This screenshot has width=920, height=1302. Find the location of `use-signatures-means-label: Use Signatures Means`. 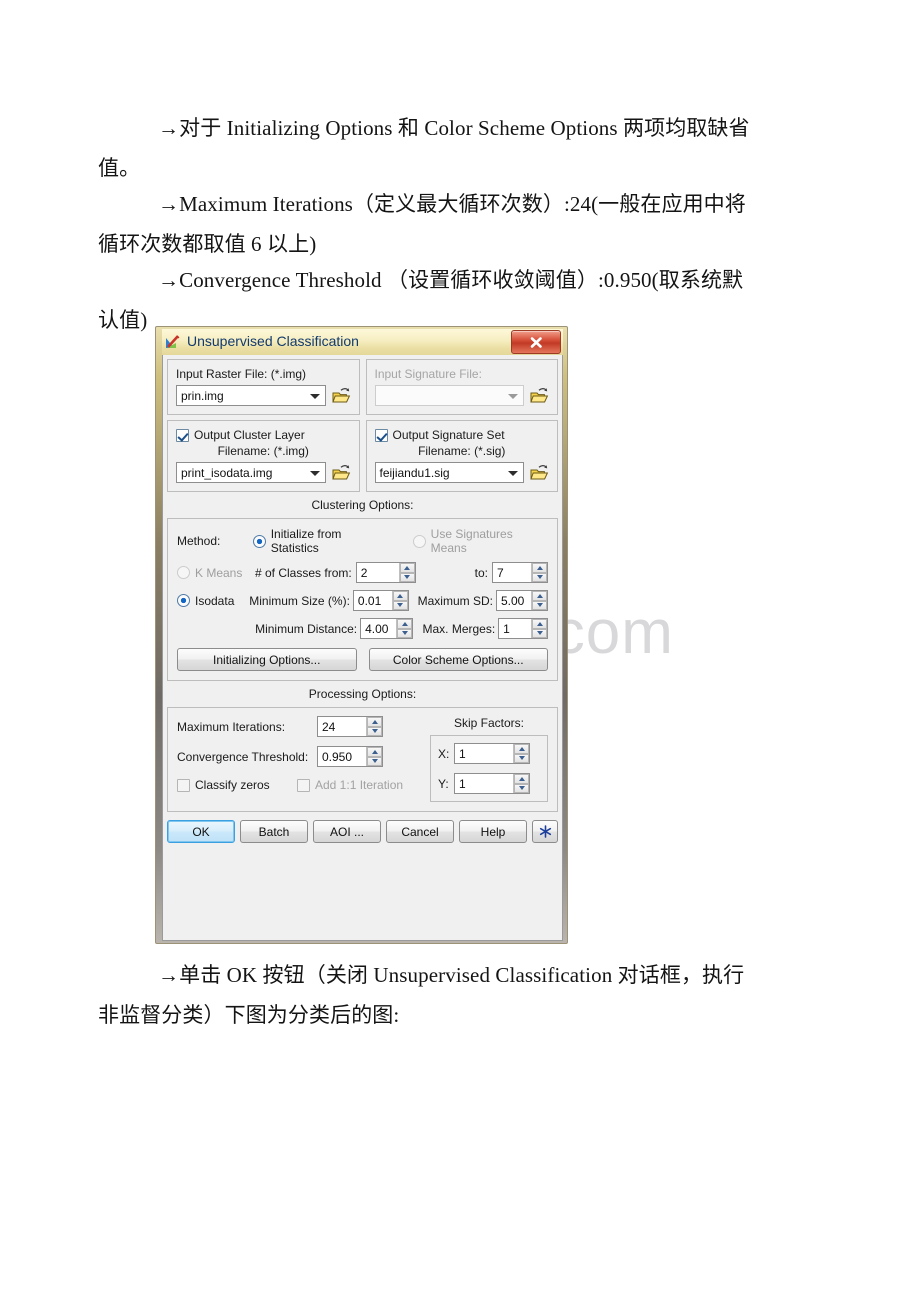

use-signatures-means-label: Use Signatures Means is located at coordinates (471, 541).